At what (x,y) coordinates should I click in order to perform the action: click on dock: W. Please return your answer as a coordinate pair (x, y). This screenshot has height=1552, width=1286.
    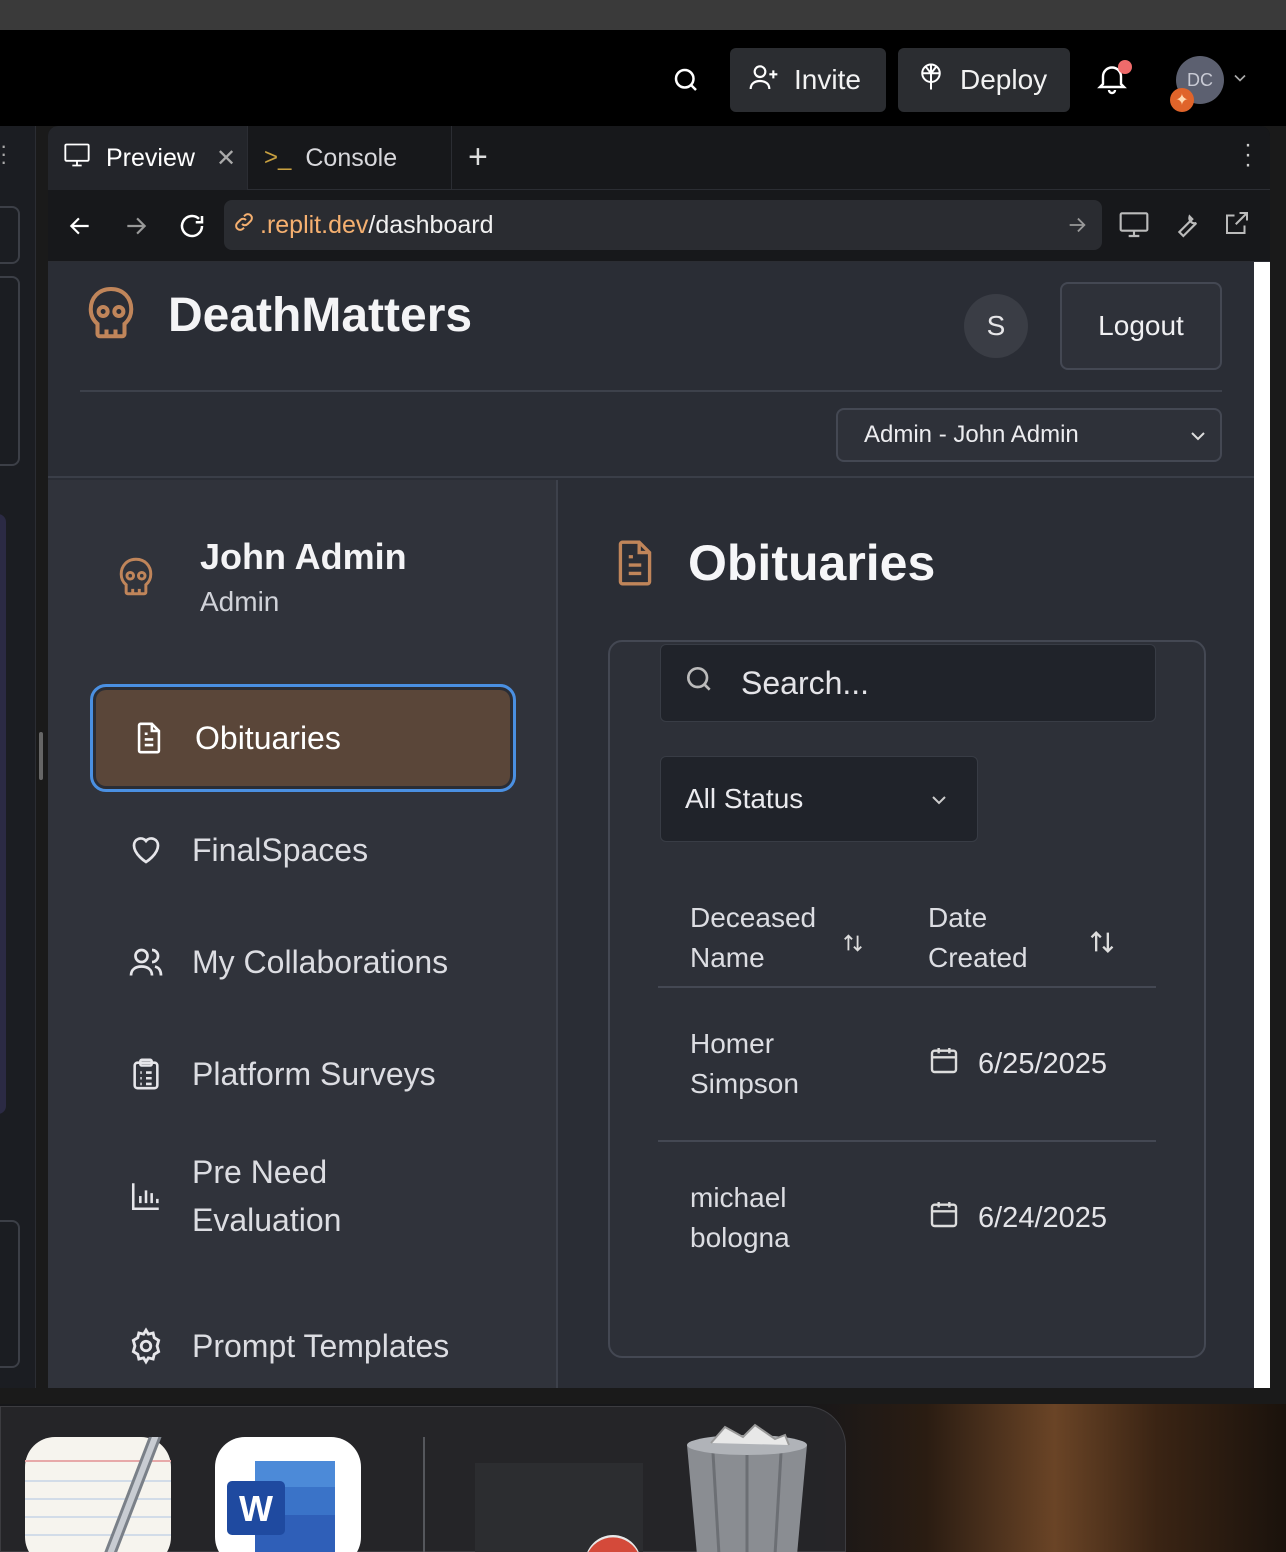
    Looking at the image, I should click on (423, 1479).